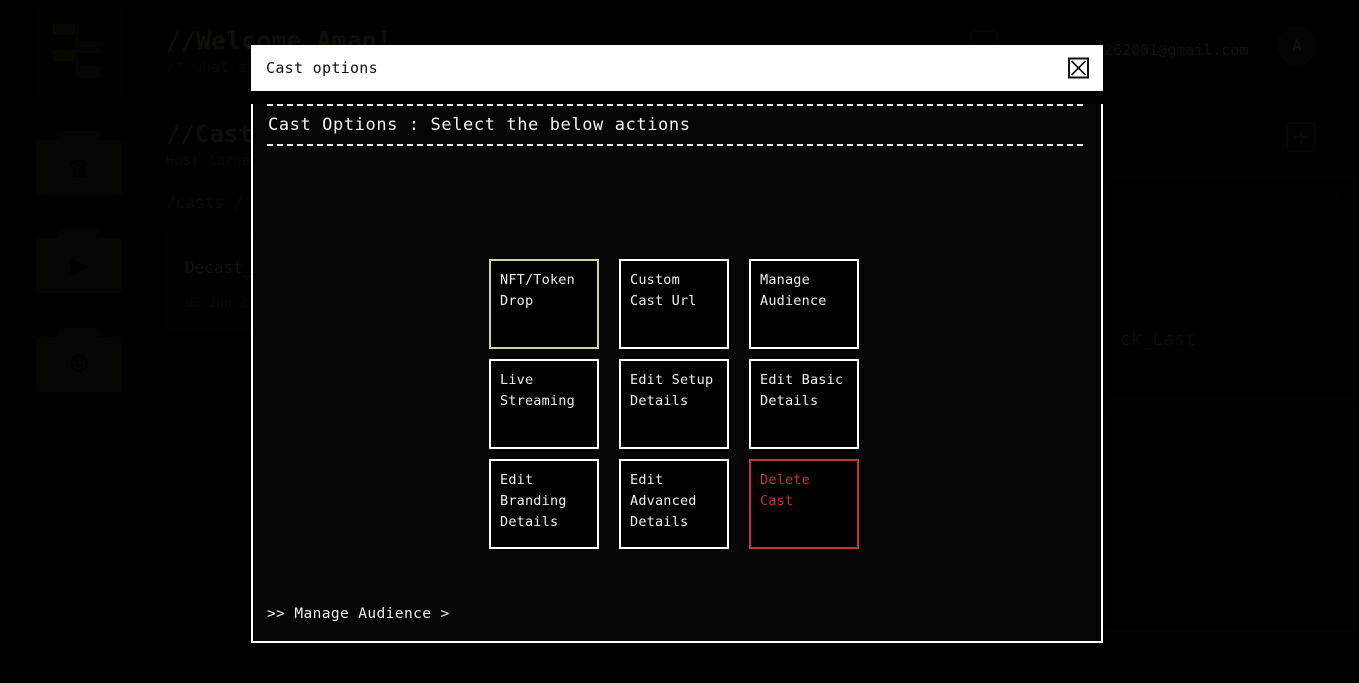  Describe the element at coordinates (1078, 68) in the screenshot. I see `close-x-icon` at that location.